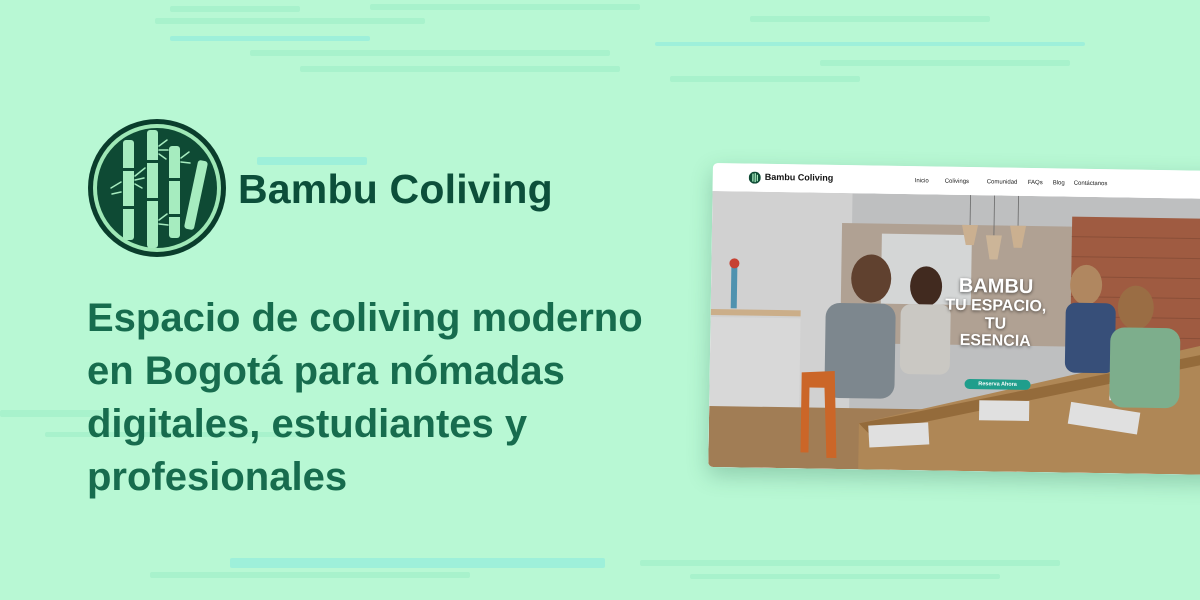  Describe the element at coordinates (1002, 182) in the screenshot. I see `nav-link-comunidad: Comunidad` at that location.